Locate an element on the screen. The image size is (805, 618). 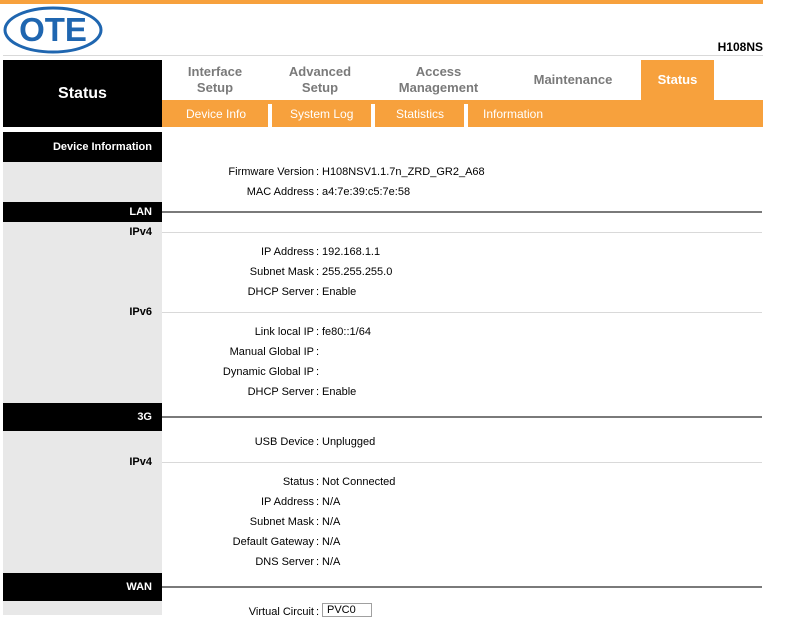
subtab-device-info: Device Info is located at coordinates (216, 113).